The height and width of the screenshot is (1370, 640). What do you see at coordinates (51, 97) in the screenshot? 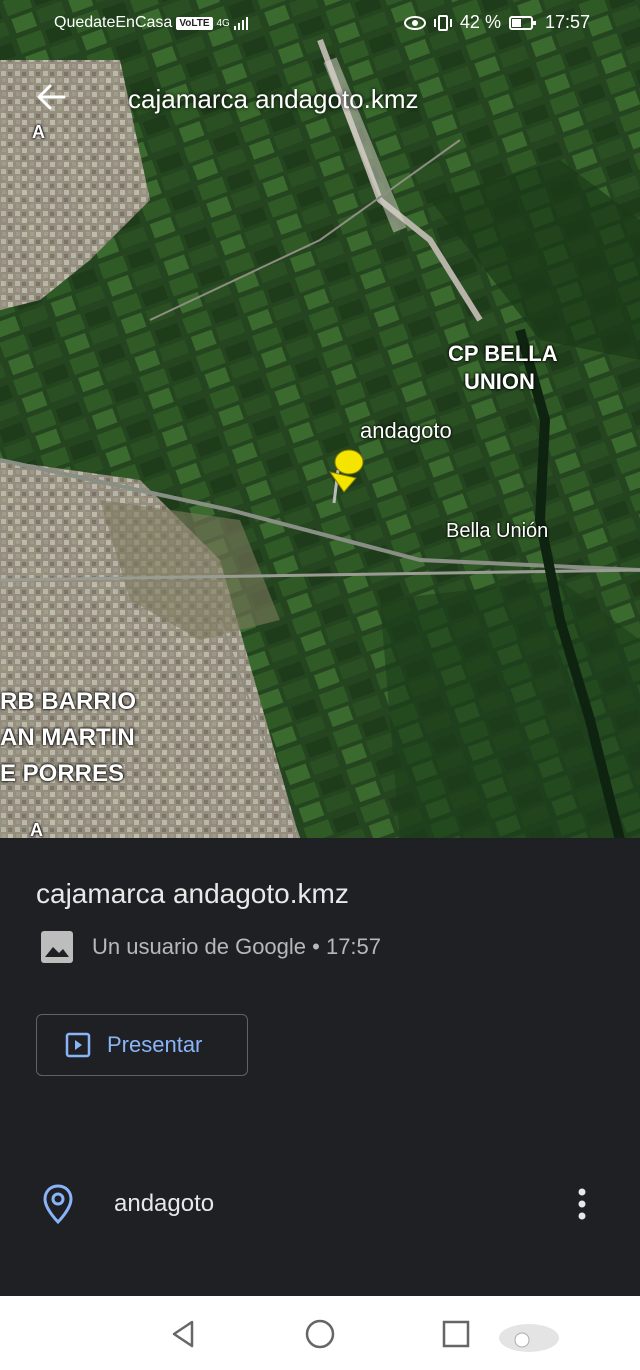
I see `arrow-back-icon` at bounding box center [51, 97].